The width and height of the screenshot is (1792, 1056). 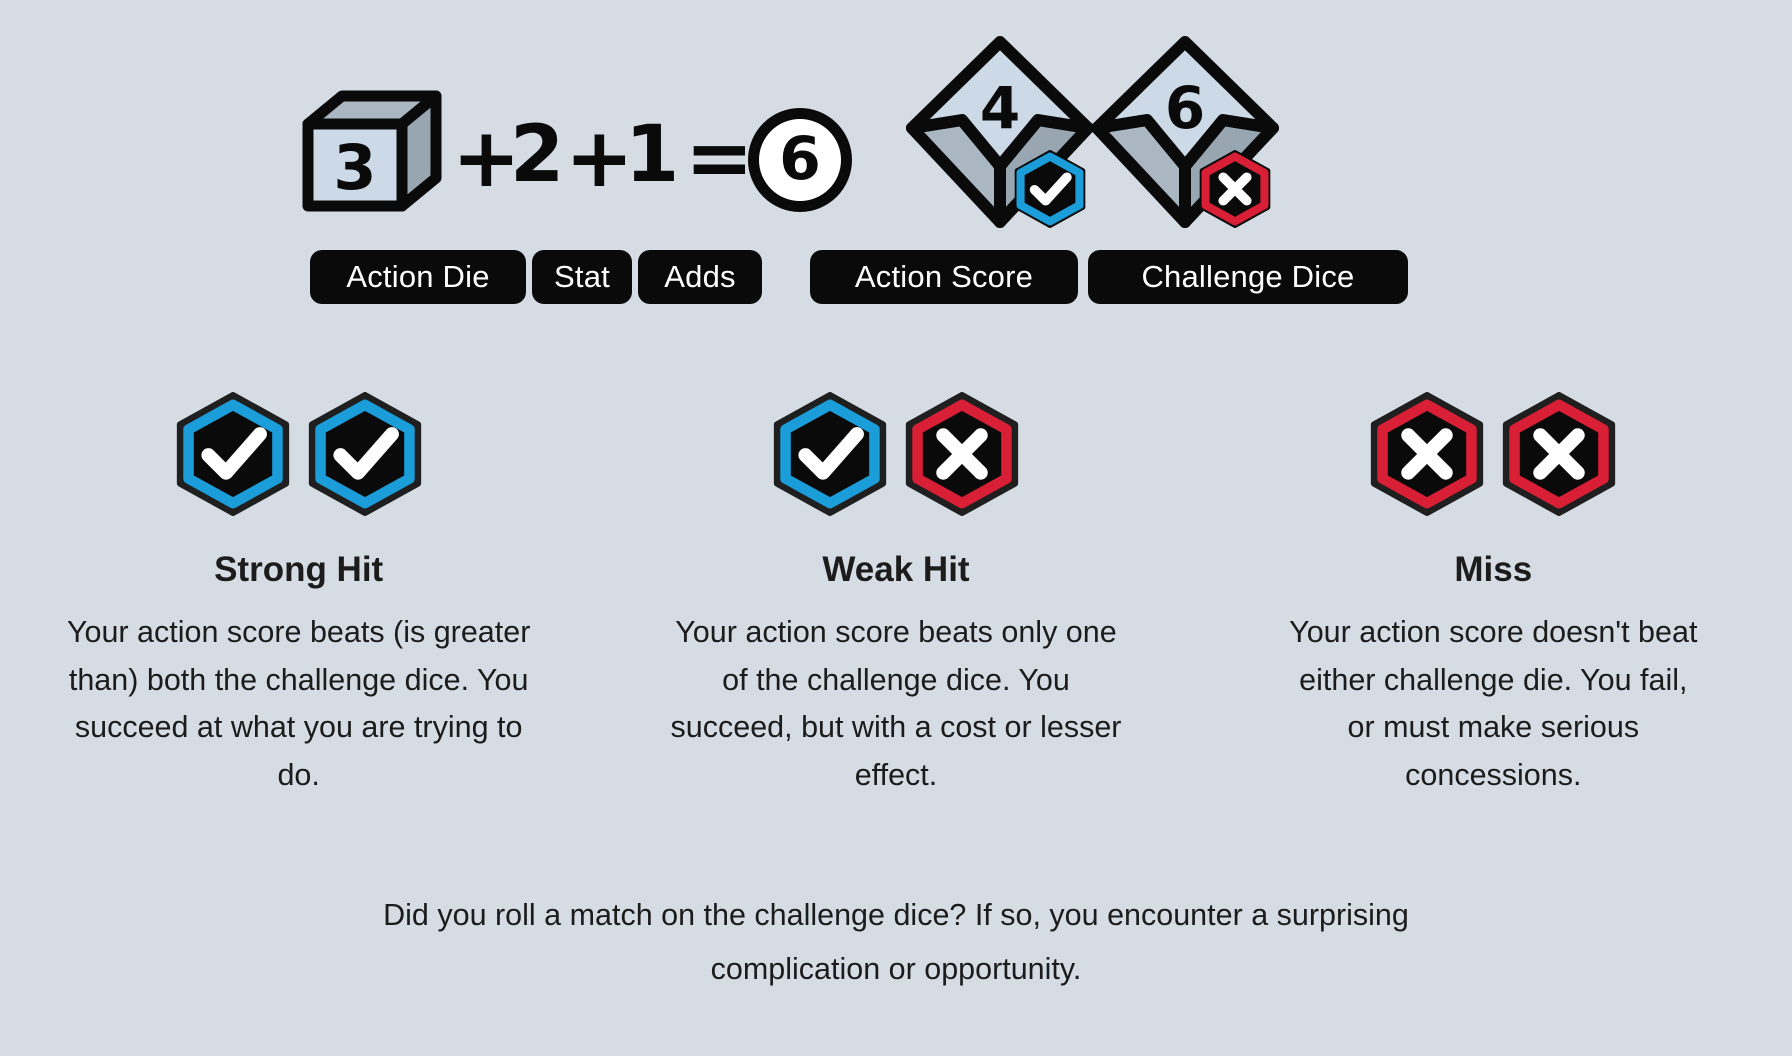 What do you see at coordinates (896, 454) in the screenshot?
I see `outcome-badges-weak-hit` at bounding box center [896, 454].